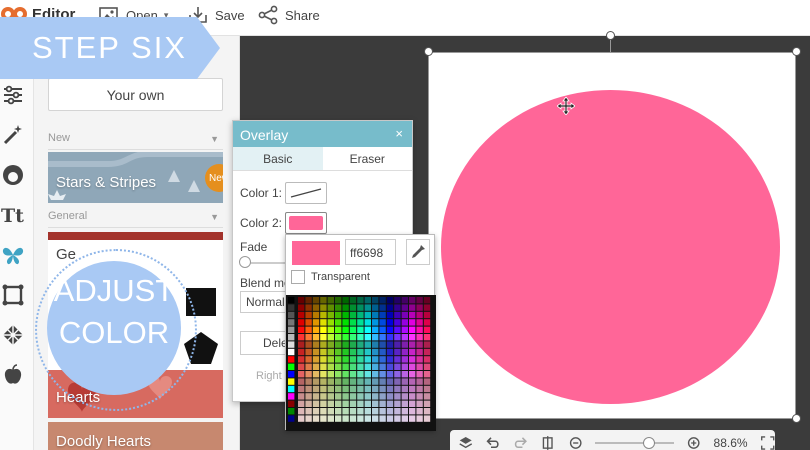  Describe the element at coordinates (610, 35) in the screenshot. I see `rotate-handle` at that location.